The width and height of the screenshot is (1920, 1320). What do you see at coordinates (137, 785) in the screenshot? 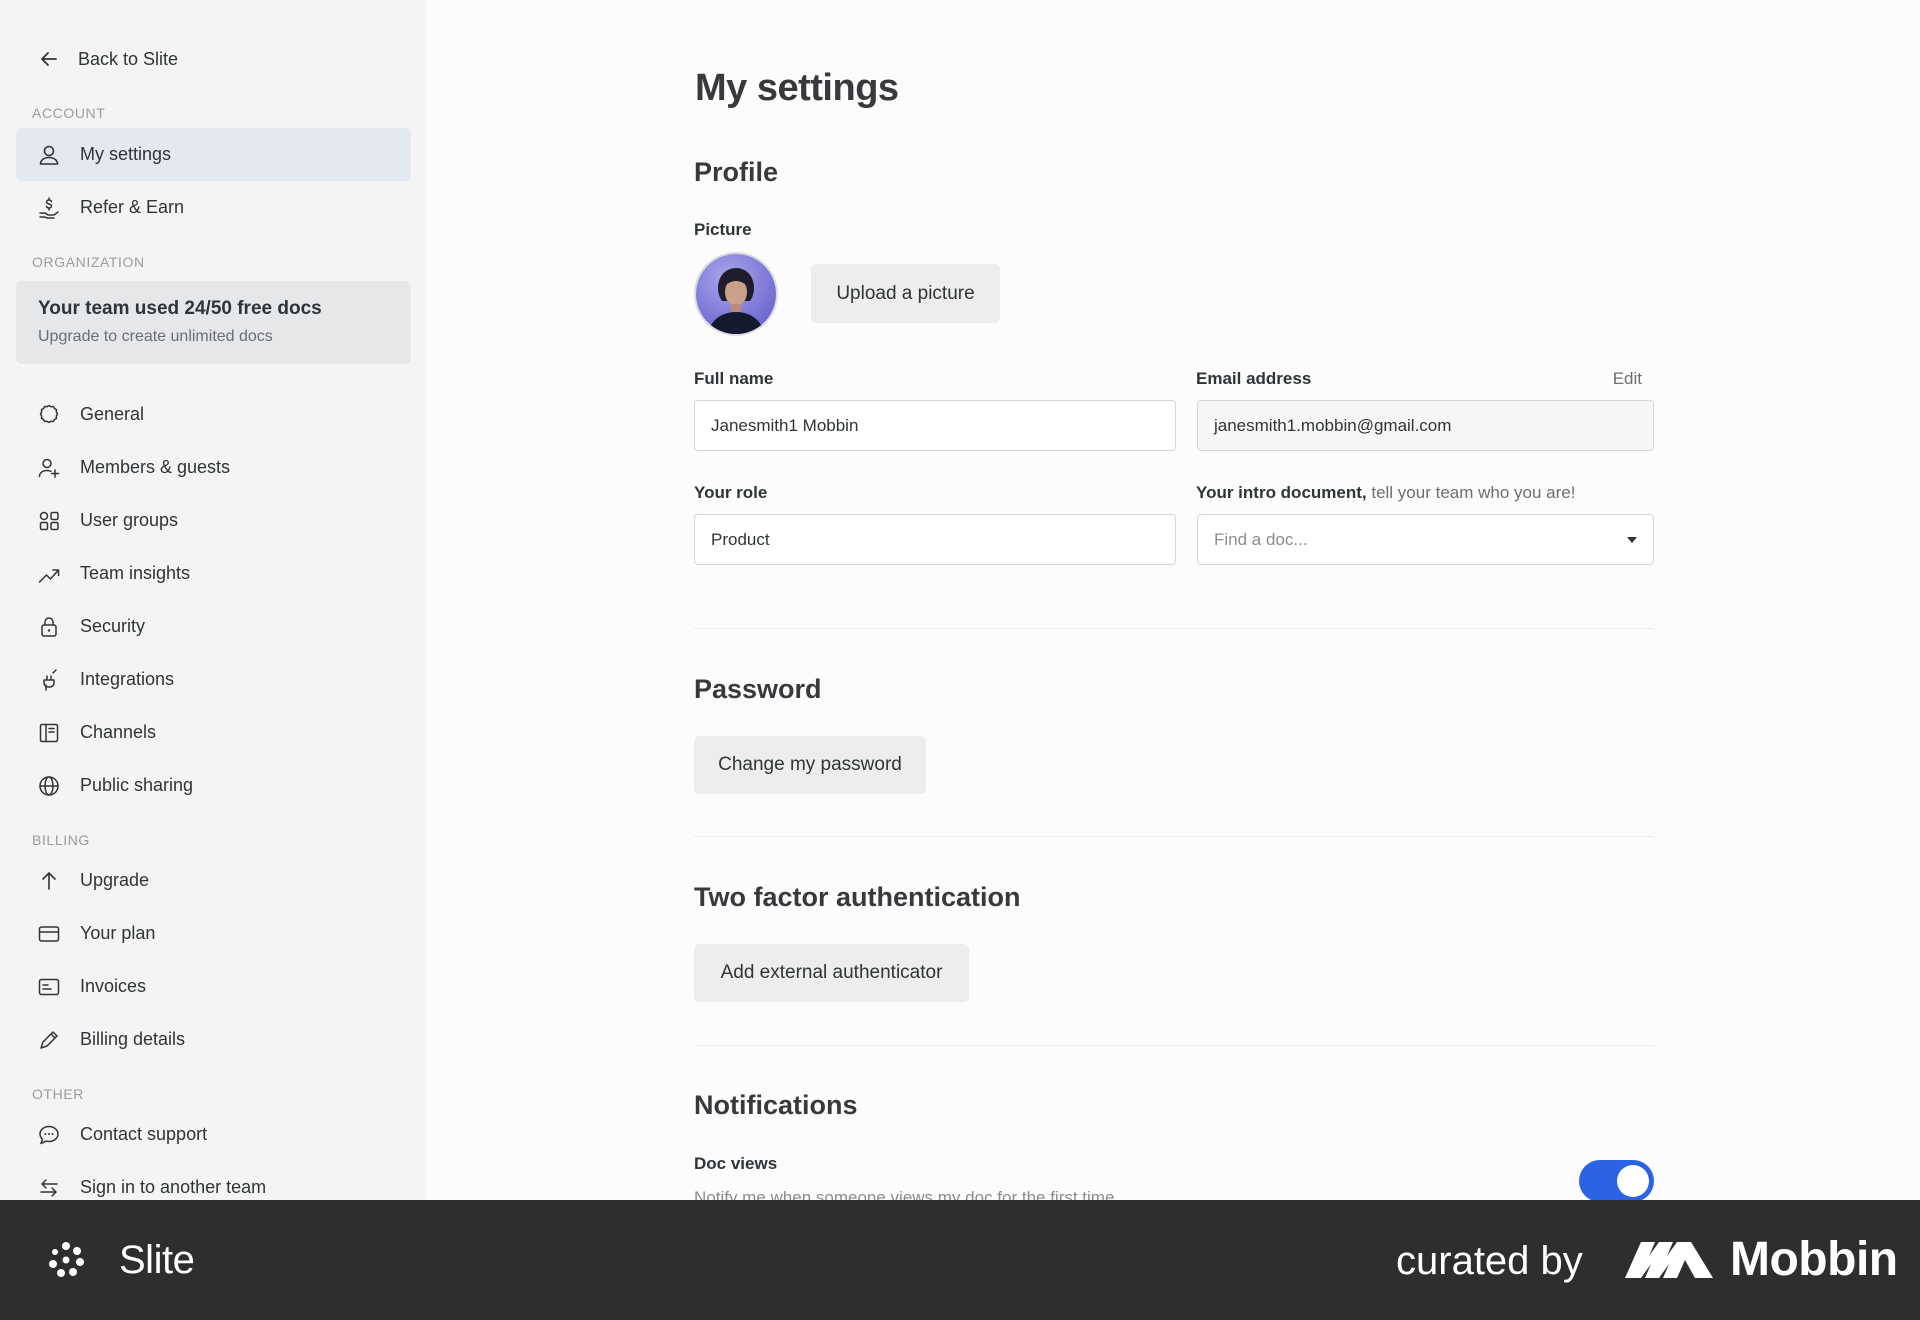
I see `sidebar-item-label: Public sharing` at bounding box center [137, 785].